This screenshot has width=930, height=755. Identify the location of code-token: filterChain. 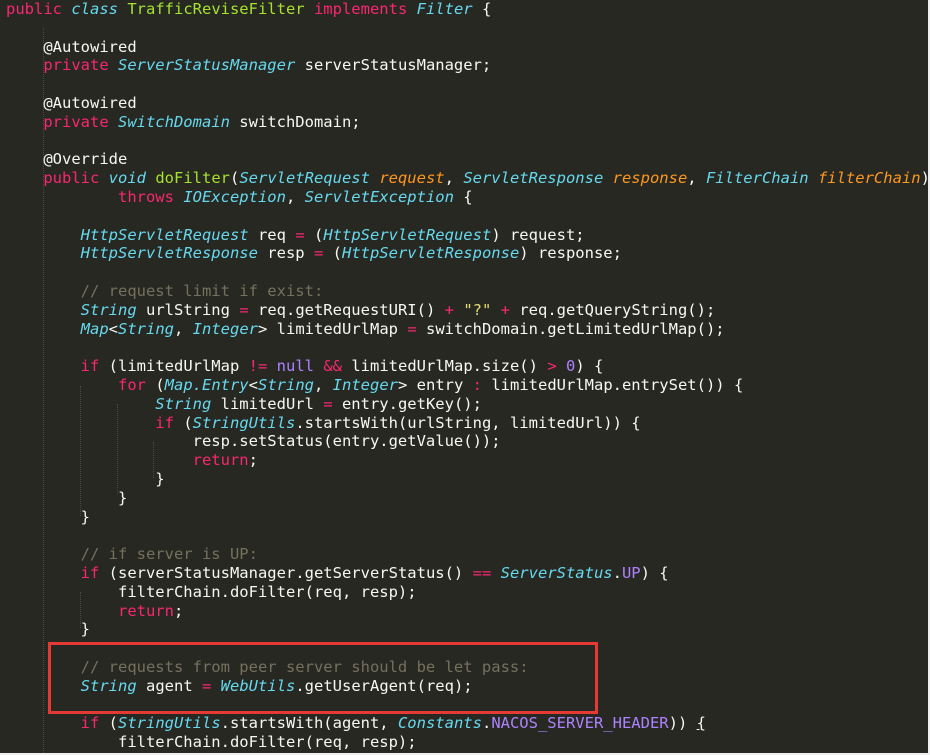
(869, 178).